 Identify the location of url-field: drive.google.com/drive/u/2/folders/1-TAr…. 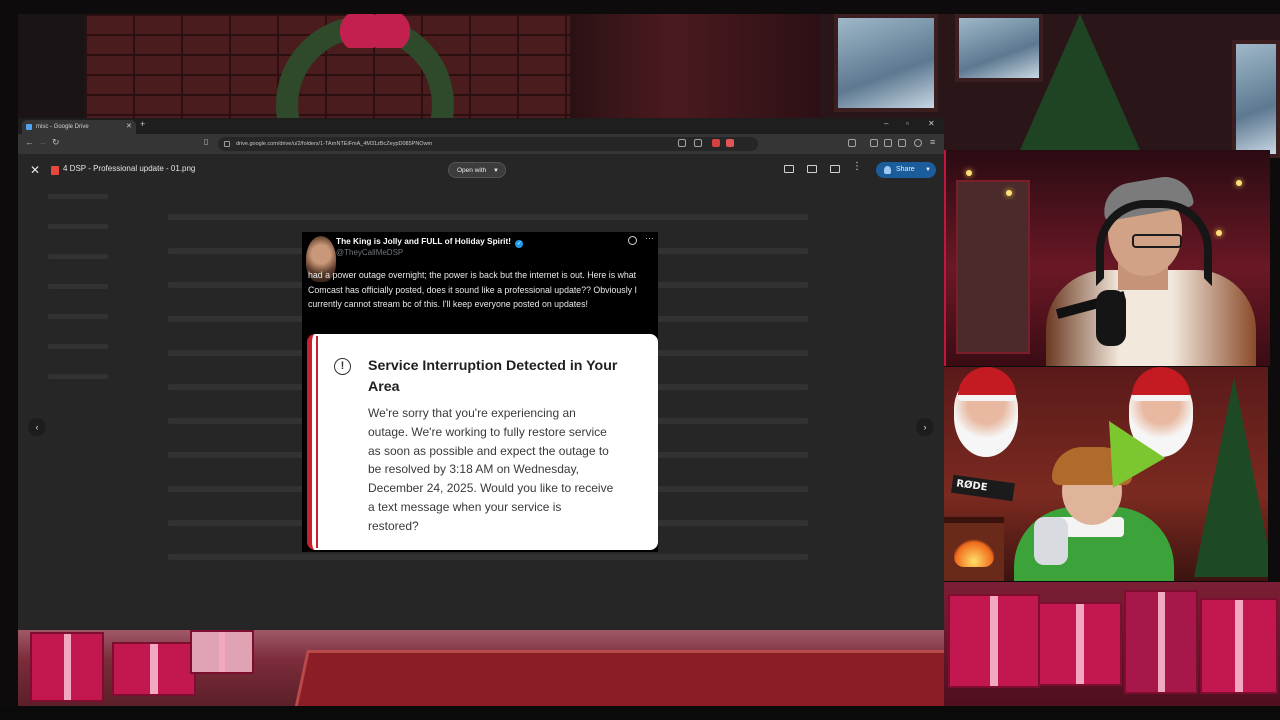
(488, 144).